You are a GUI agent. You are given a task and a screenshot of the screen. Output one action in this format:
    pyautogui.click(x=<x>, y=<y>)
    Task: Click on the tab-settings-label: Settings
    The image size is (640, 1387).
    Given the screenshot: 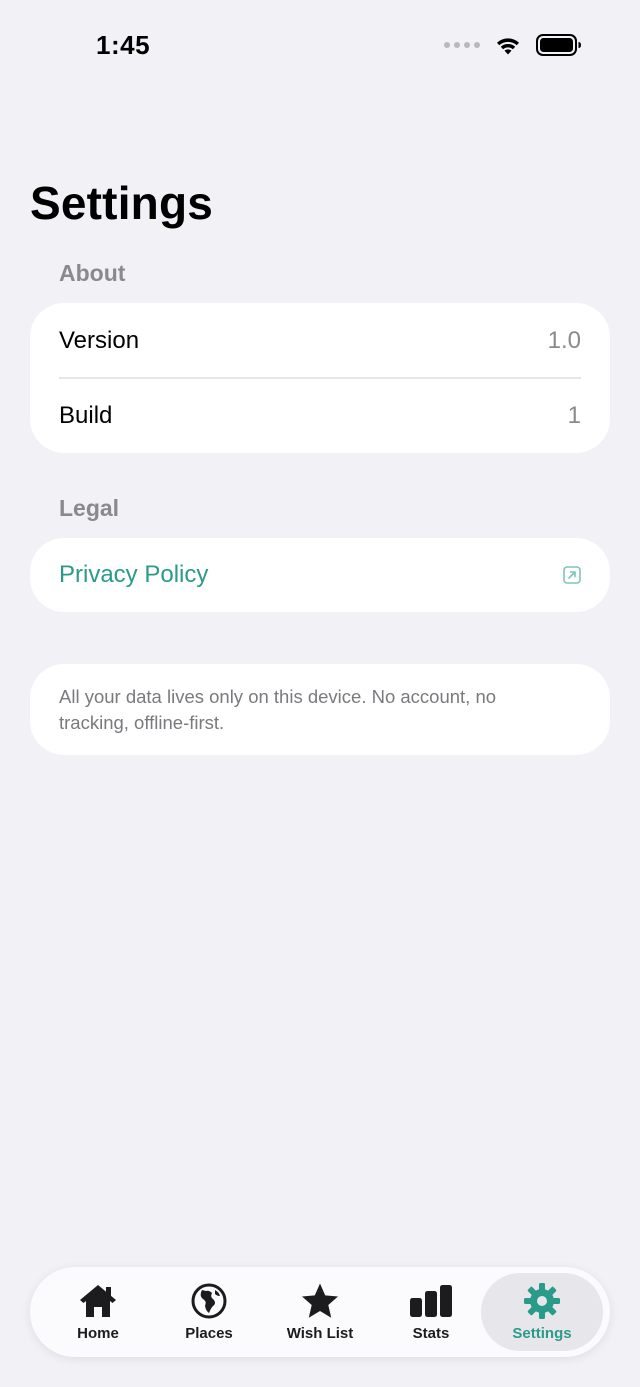 What is the action you would take?
    pyautogui.click(x=542, y=1333)
    